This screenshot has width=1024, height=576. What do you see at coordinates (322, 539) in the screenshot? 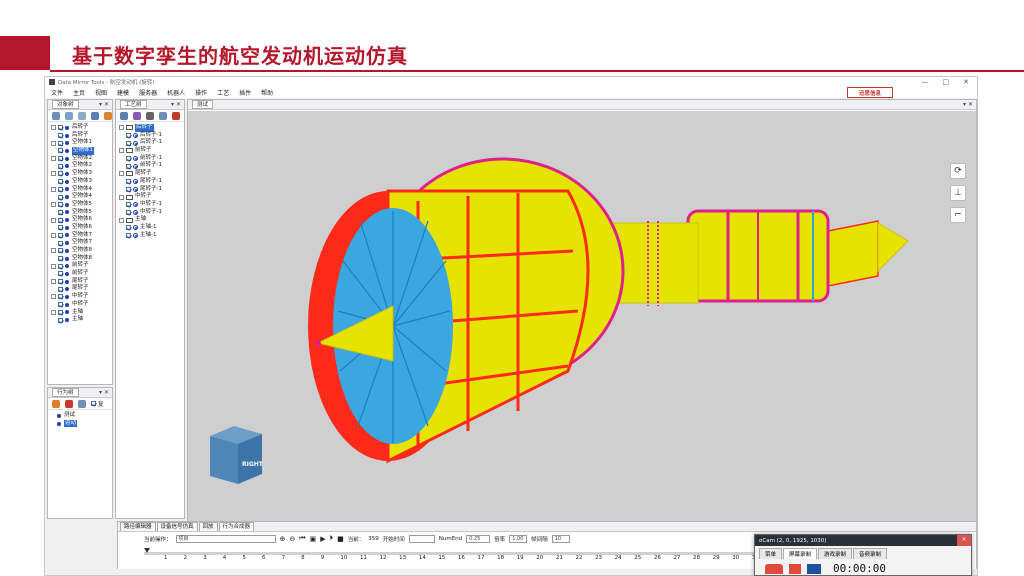
I see `play-icon: ▶` at bounding box center [322, 539].